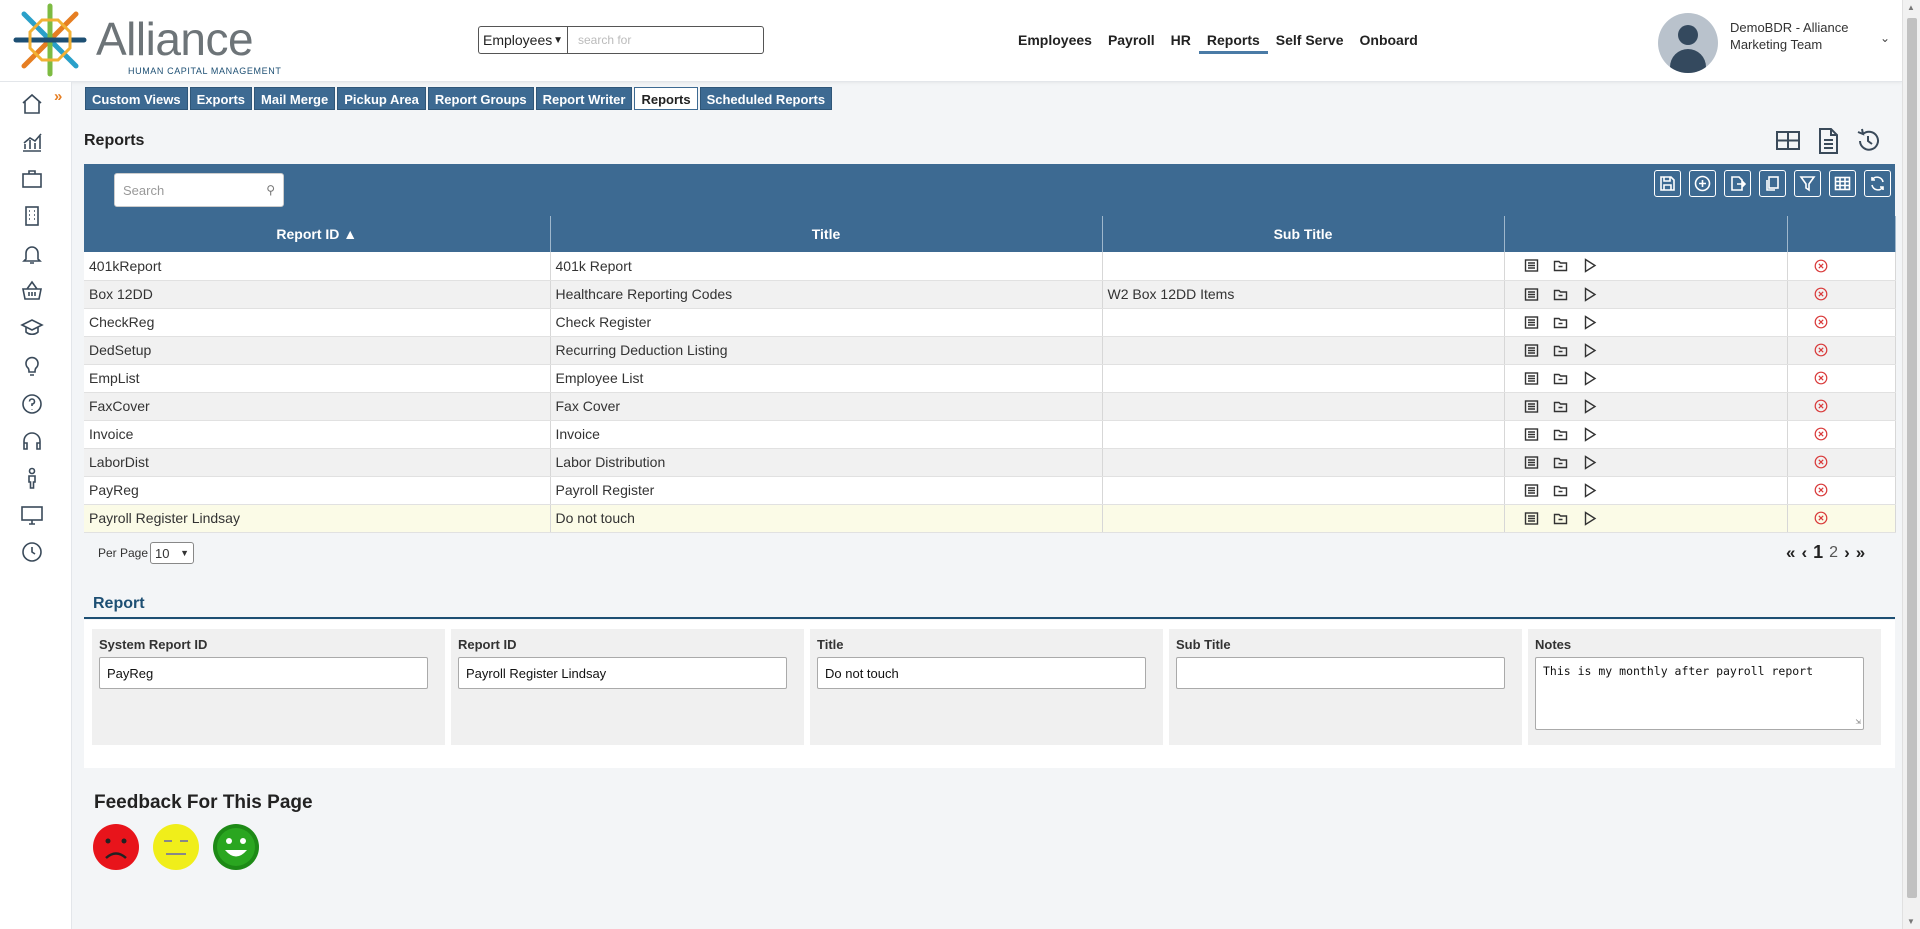  Describe the element at coordinates (1737, 183) in the screenshot. I see `export-button` at that location.